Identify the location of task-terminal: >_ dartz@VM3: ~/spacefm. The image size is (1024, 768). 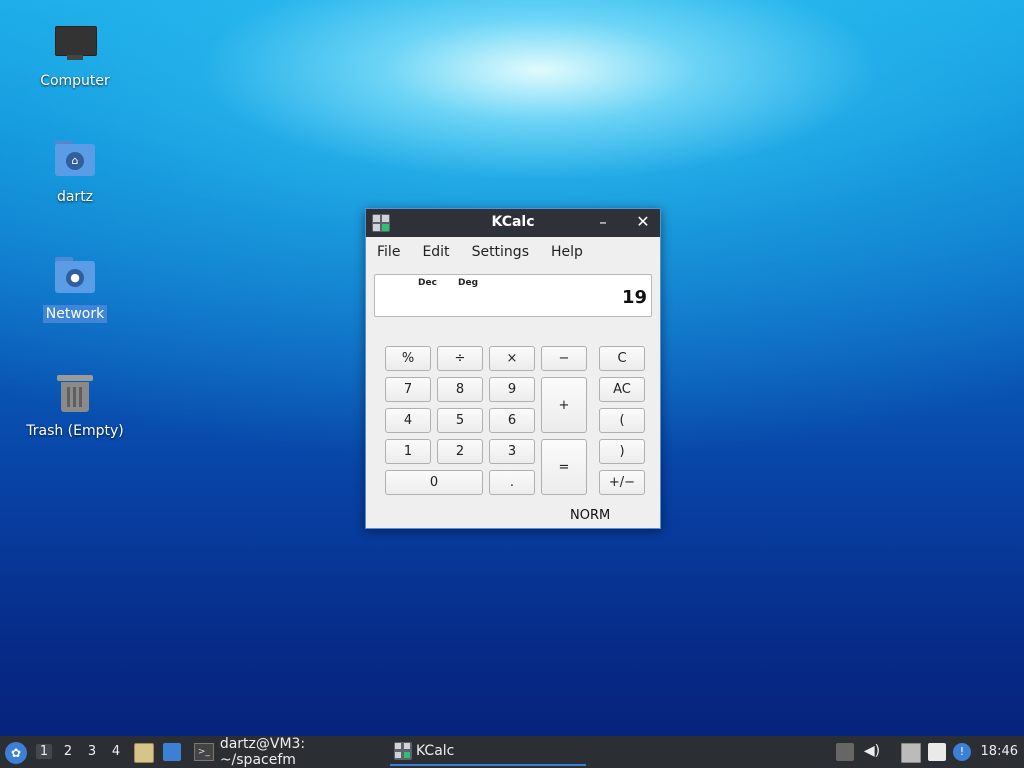
(289, 752).